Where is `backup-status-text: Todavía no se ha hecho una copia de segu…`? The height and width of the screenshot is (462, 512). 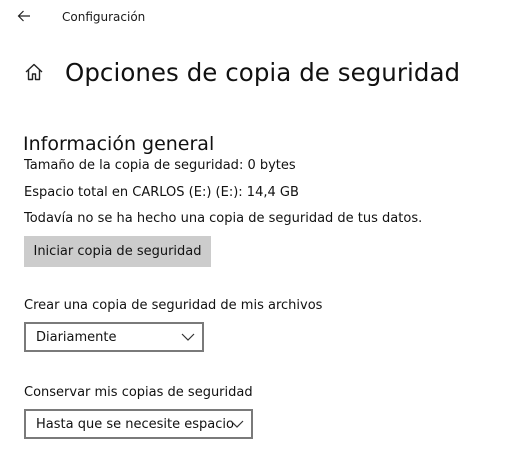 backup-status-text: Todavía no se ha hecho una copia de segu… is located at coordinates (223, 218).